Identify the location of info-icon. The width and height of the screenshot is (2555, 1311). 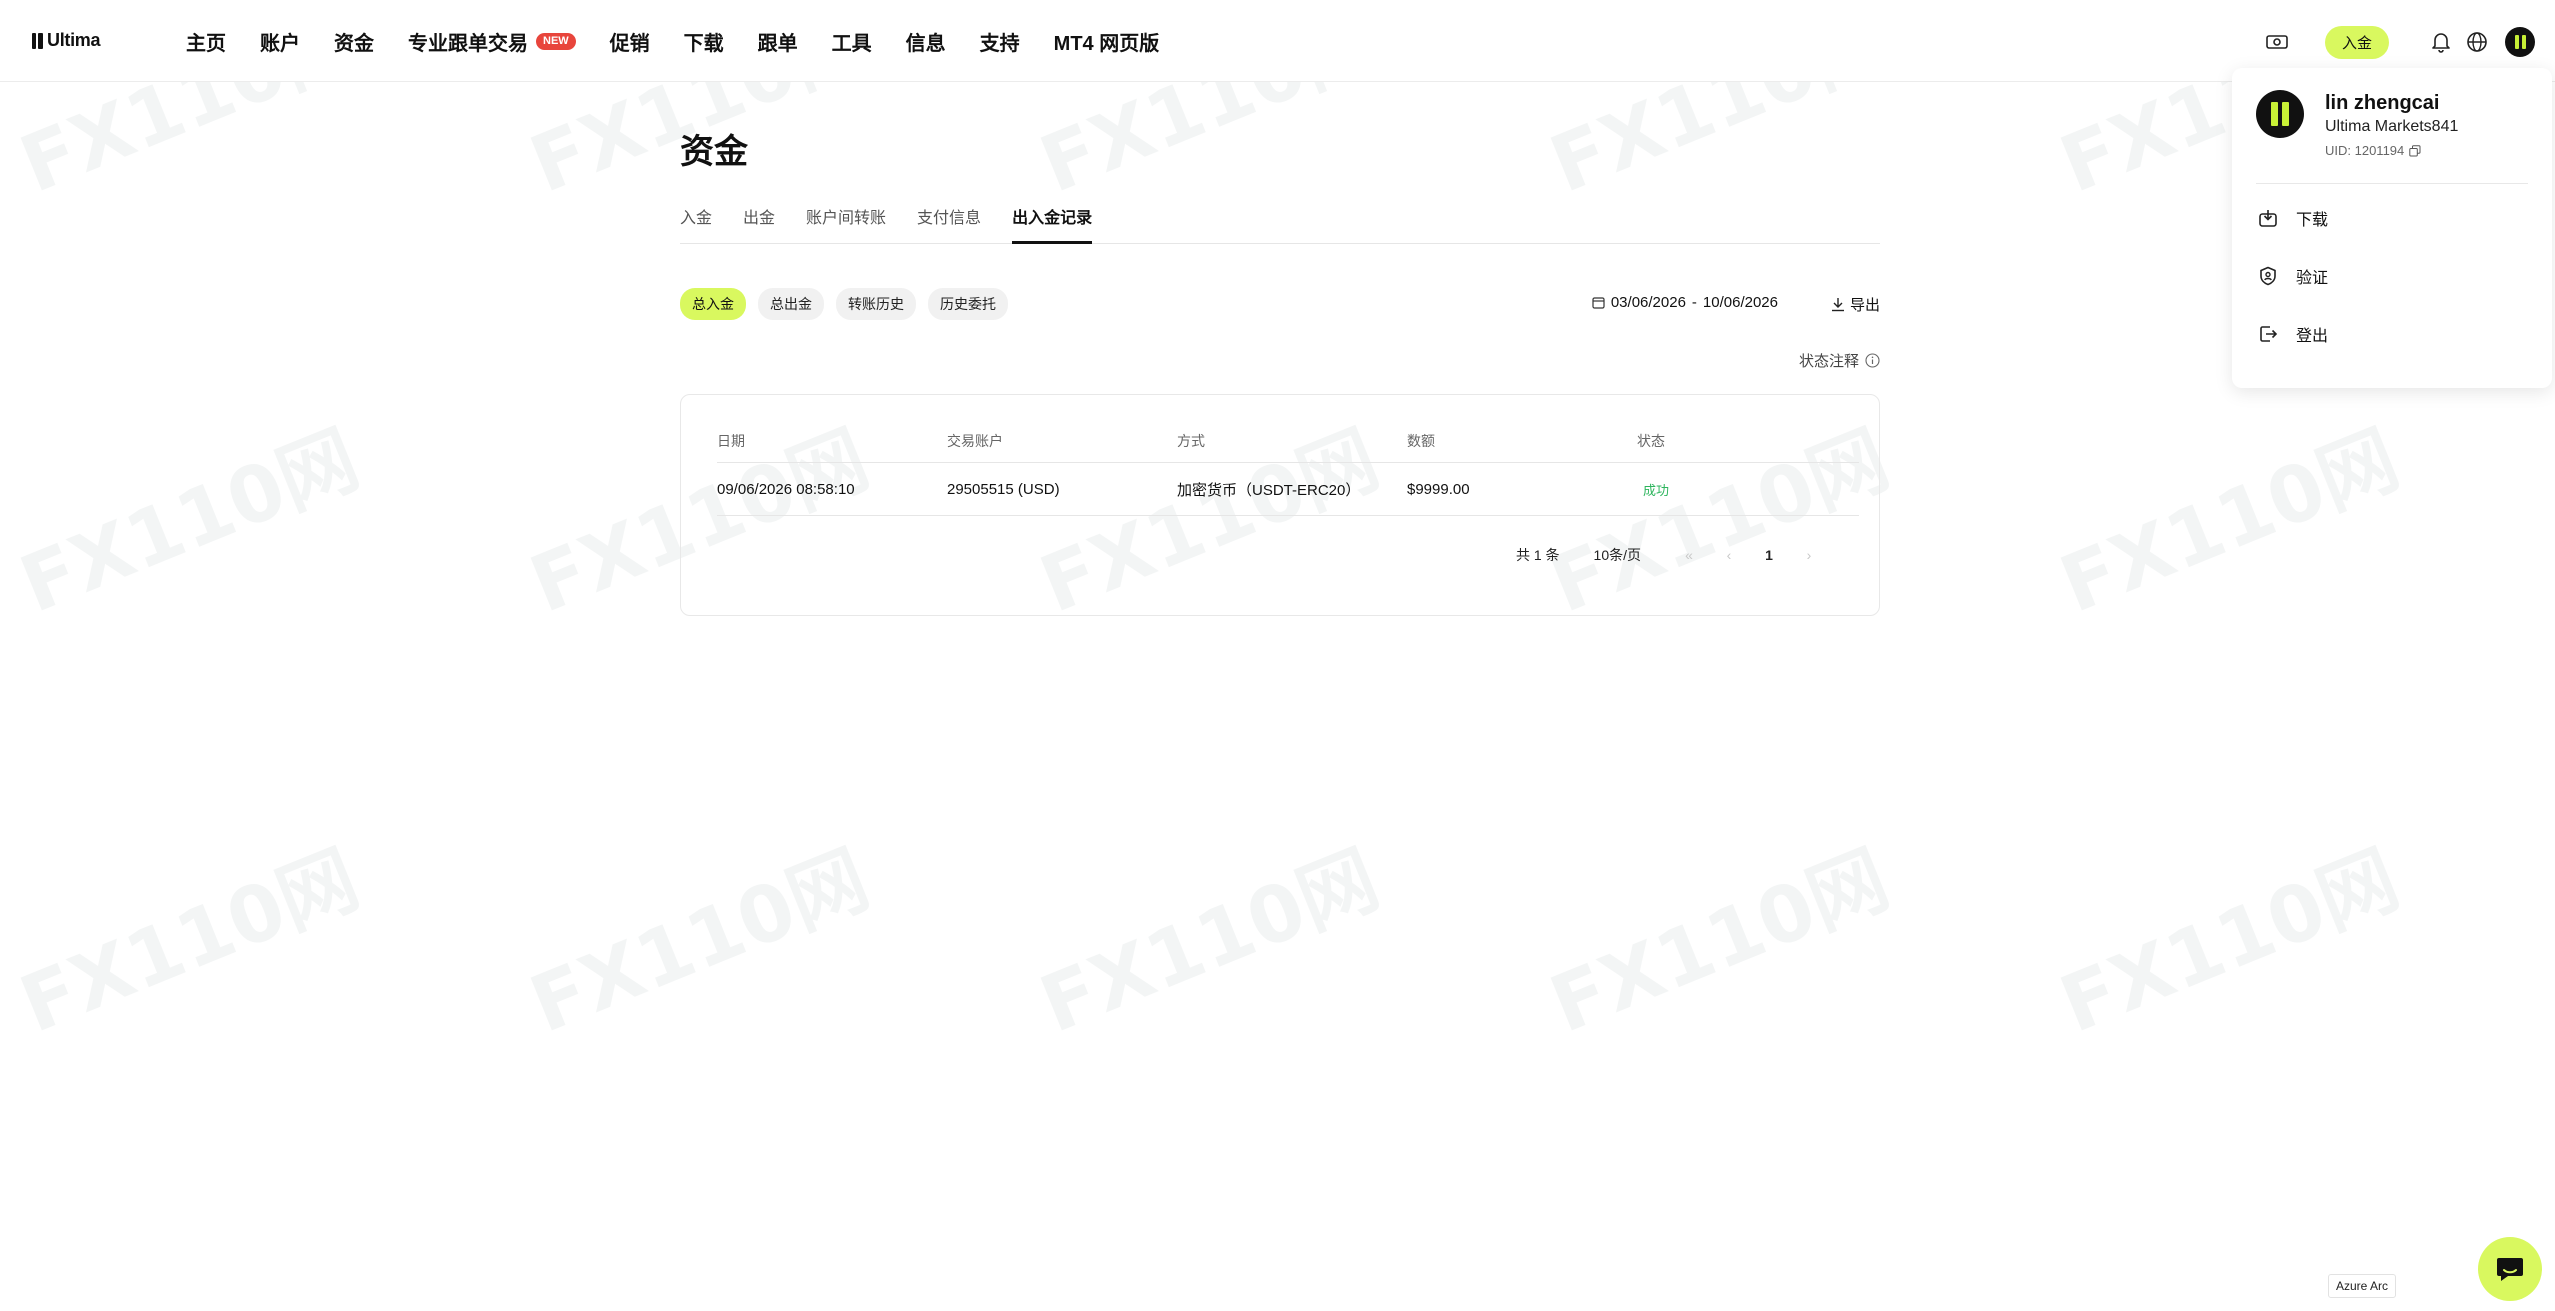
(1872, 360).